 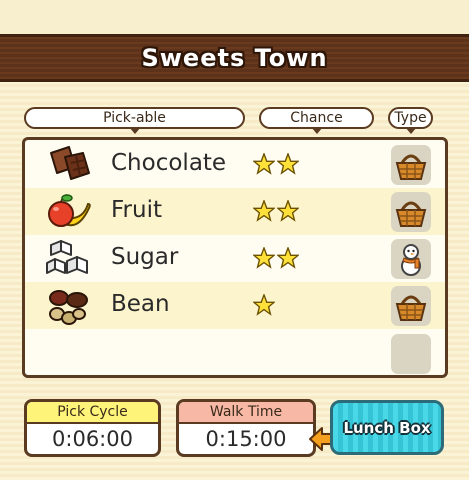 What do you see at coordinates (234, 17) in the screenshot?
I see `top-strip` at bounding box center [234, 17].